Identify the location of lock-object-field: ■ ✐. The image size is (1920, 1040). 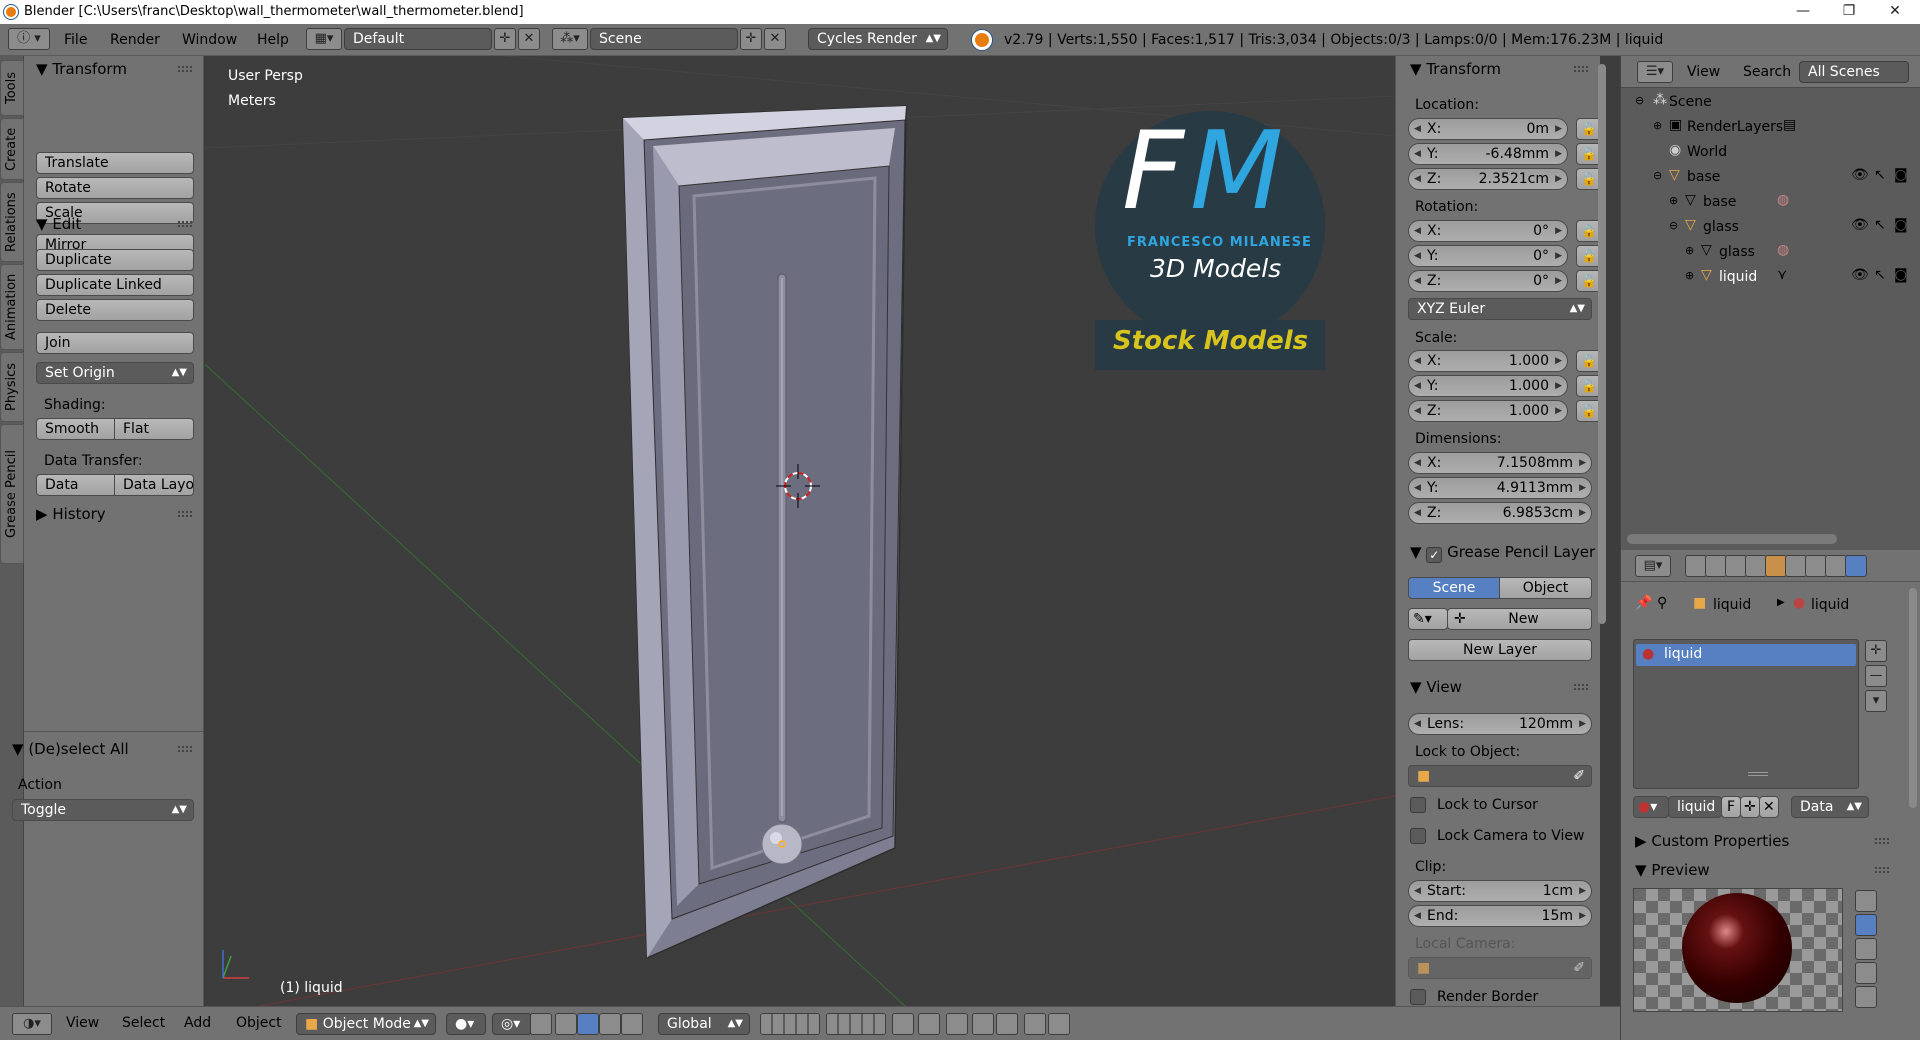
(1500, 776).